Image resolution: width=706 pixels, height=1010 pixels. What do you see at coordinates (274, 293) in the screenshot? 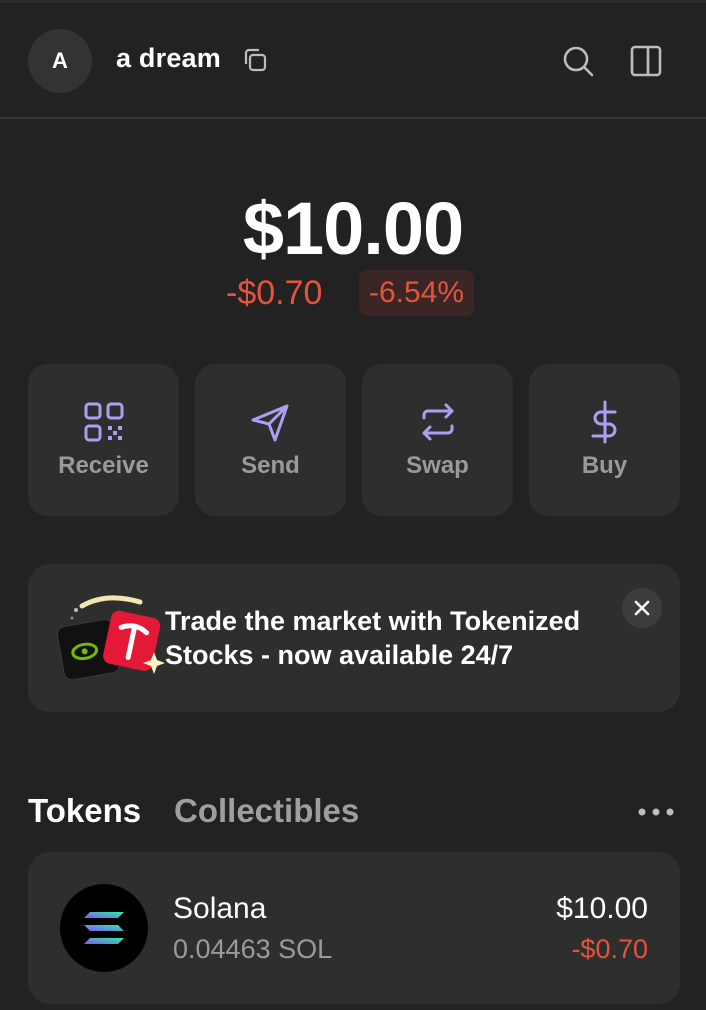
I see `balance-change-value: -$0.70` at bounding box center [274, 293].